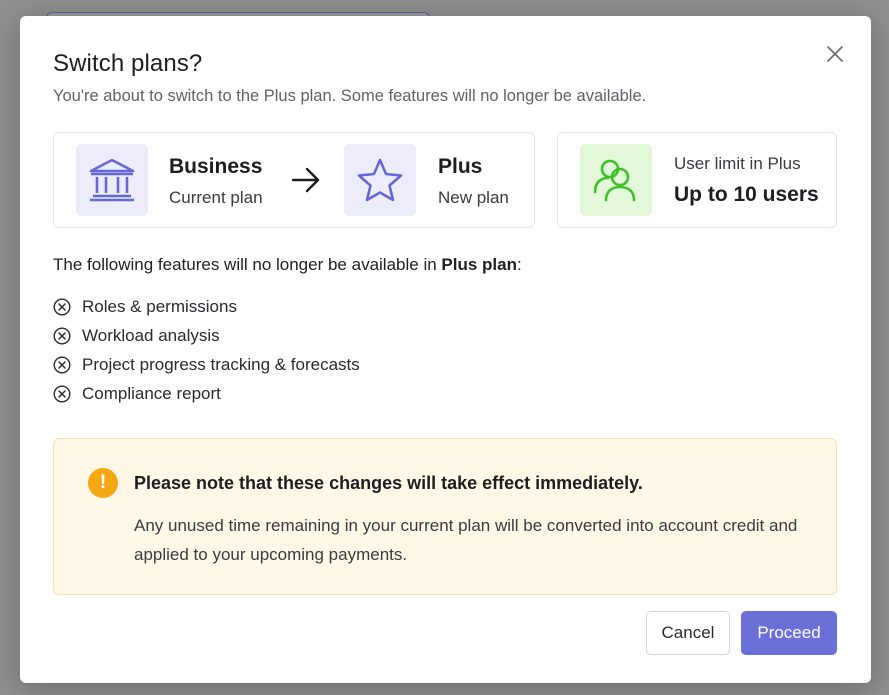 The width and height of the screenshot is (889, 695). I want to click on feature-label: Project progress tracking & forecasts, so click(221, 364).